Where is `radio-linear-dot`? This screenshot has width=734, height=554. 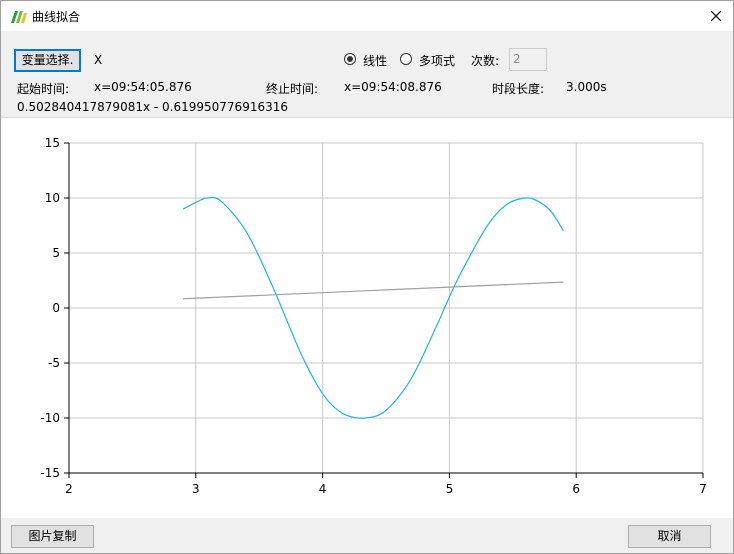 radio-linear-dot is located at coordinates (350, 59).